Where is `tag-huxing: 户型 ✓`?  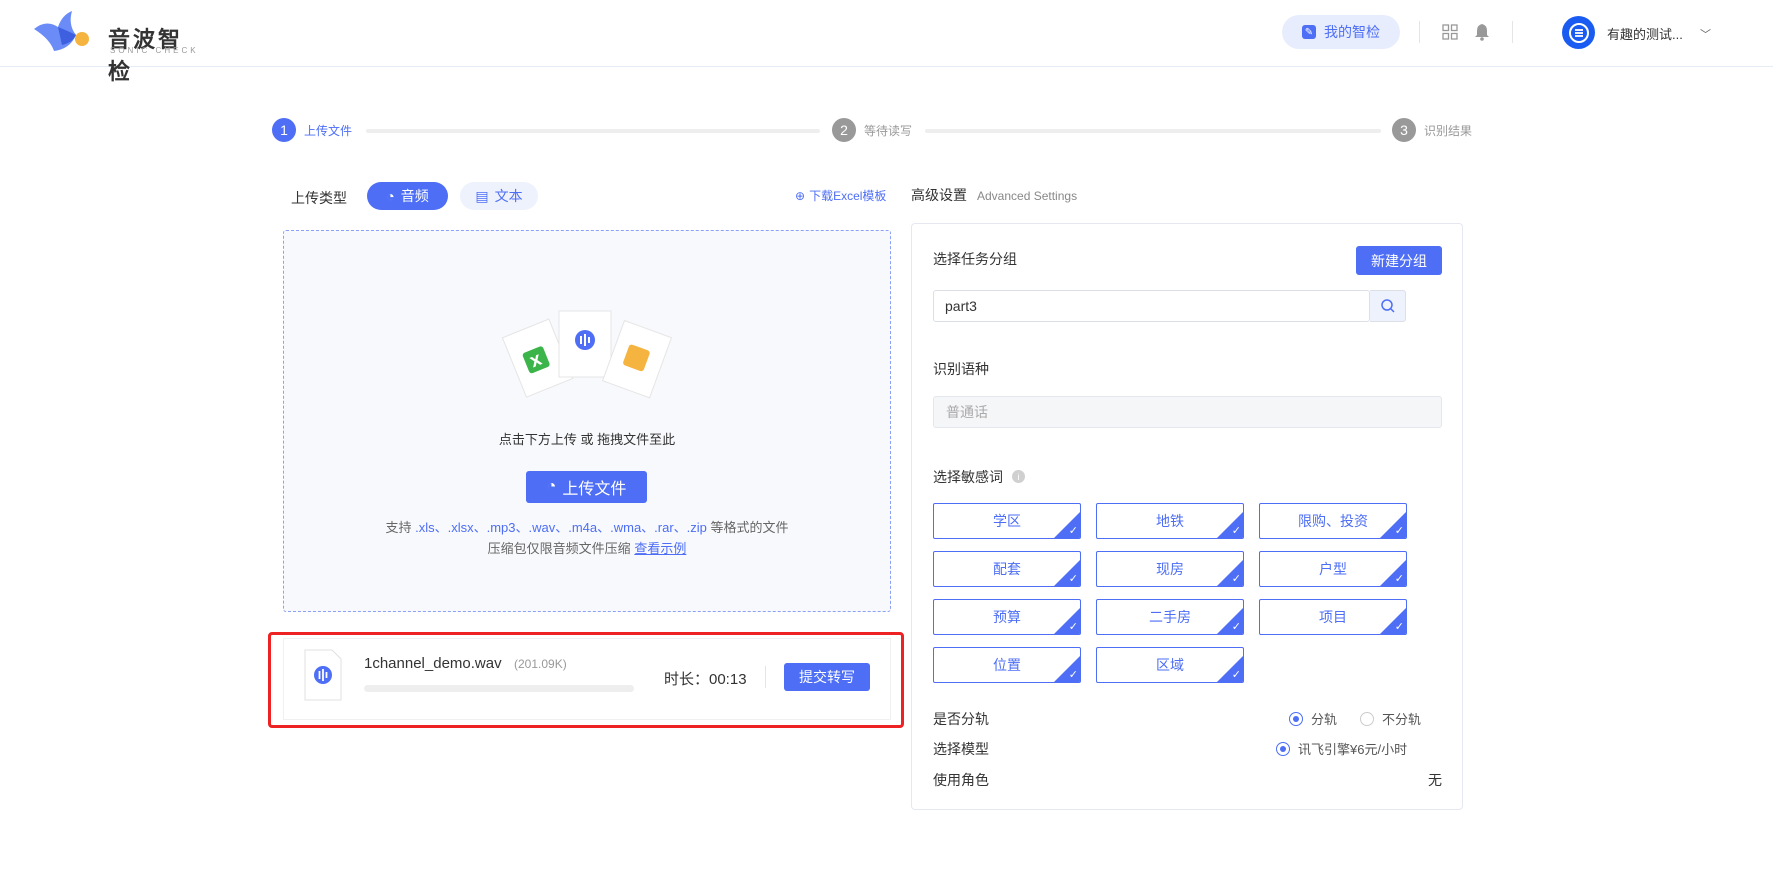 tag-huxing: 户型 ✓ is located at coordinates (1333, 569).